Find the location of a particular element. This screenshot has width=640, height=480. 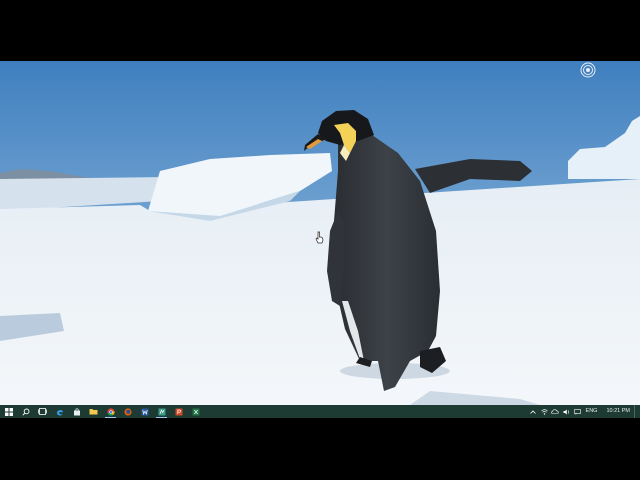

powerpoint-icon is located at coordinates (178, 411).